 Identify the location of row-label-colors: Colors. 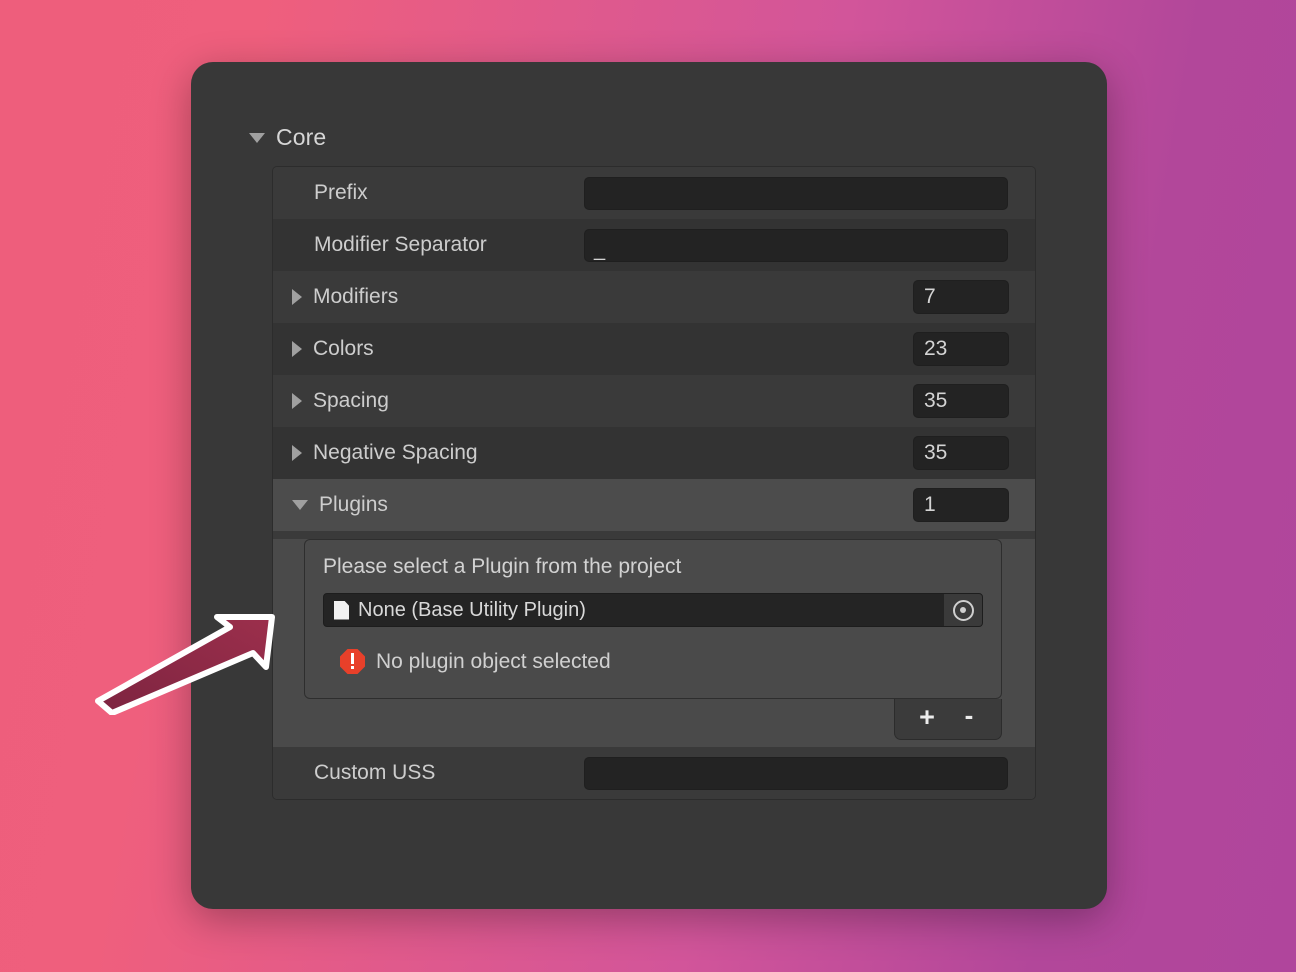
(343, 348).